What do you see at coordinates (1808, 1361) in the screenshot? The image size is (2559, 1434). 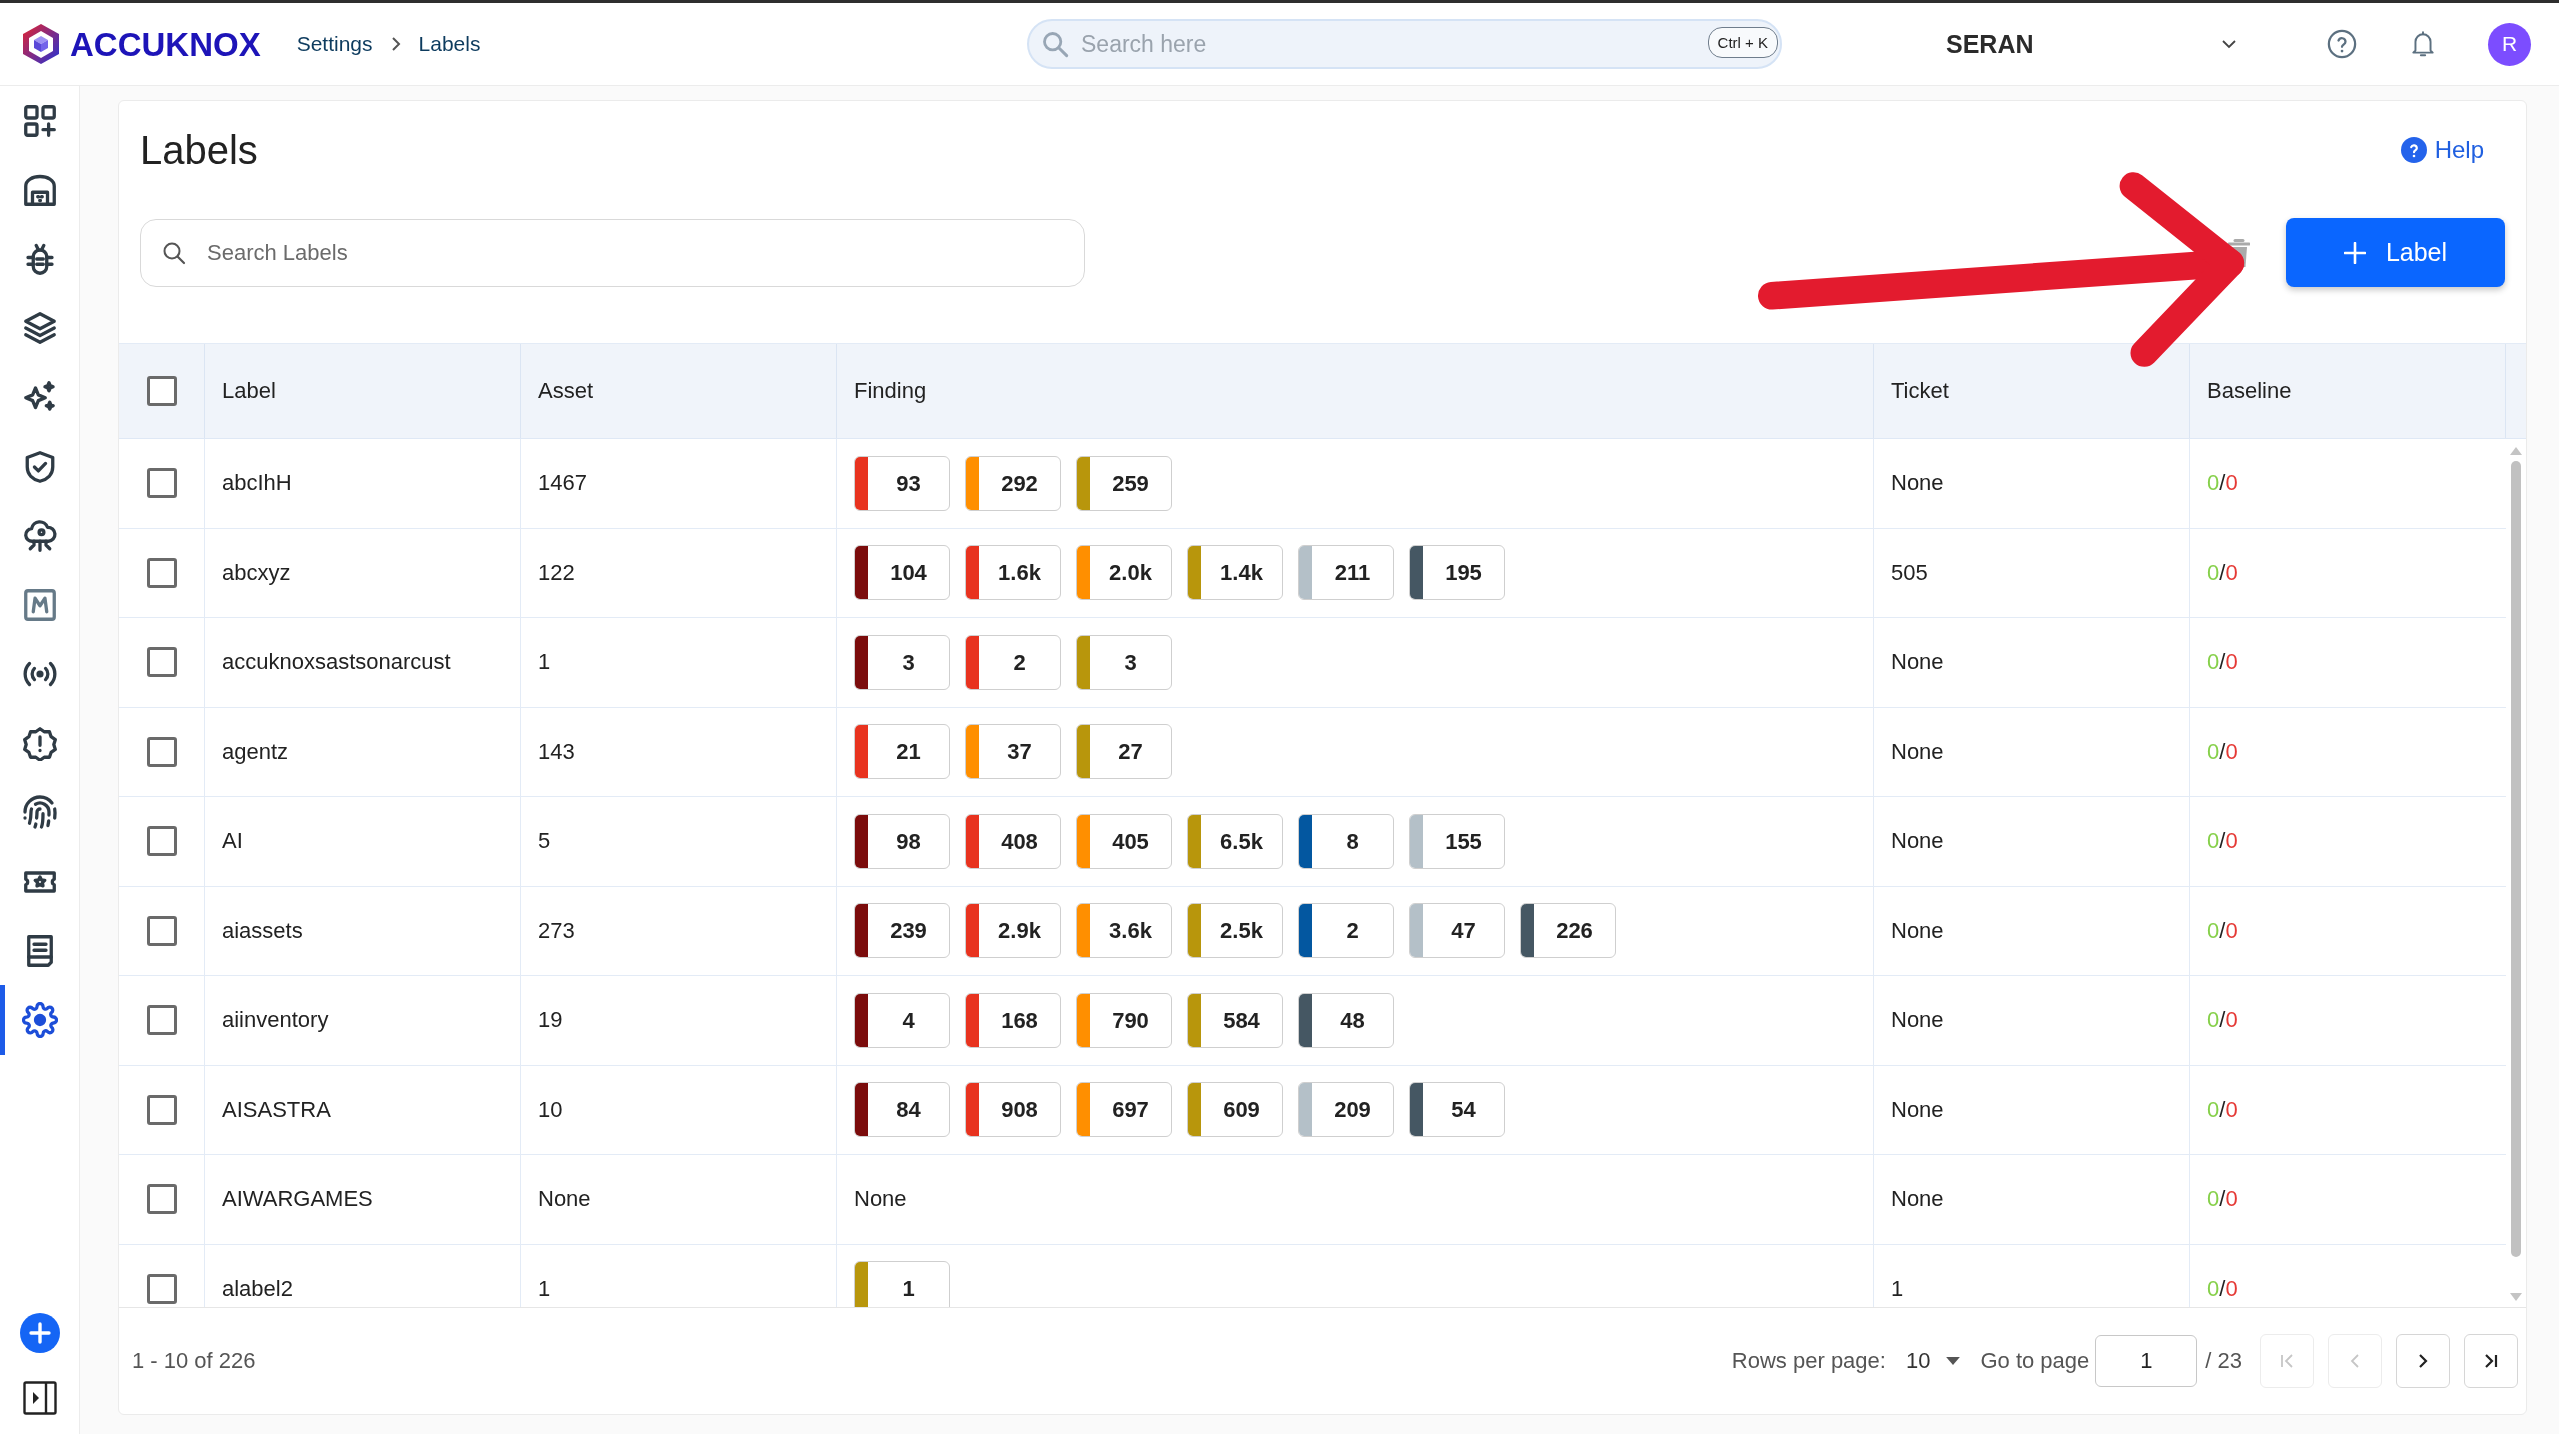 I see `rows-per-page-label: Rows per page:` at bounding box center [1808, 1361].